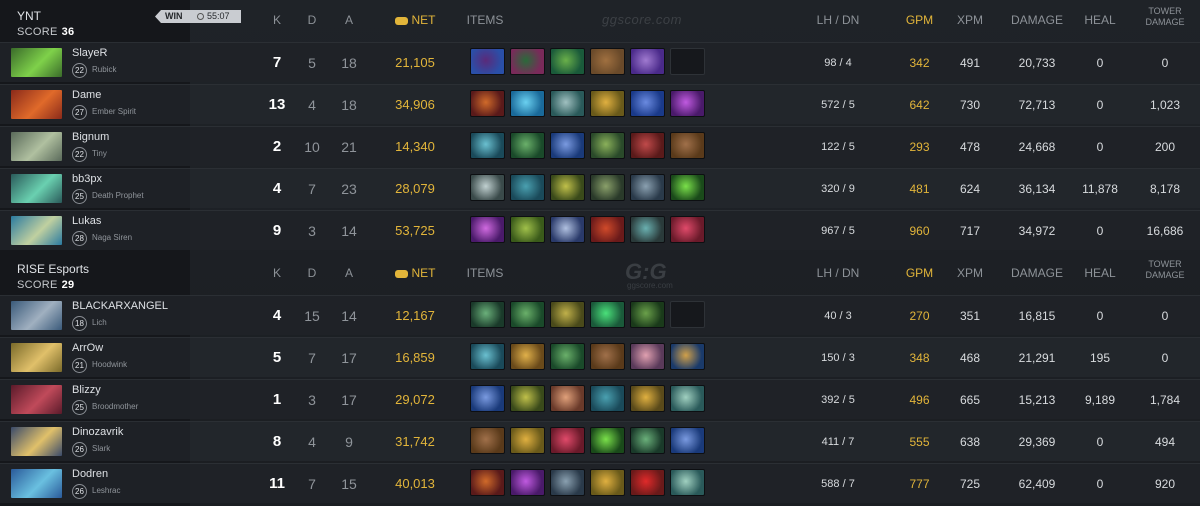 The height and width of the screenshot is (506, 1200). I want to click on player-name: BLACKARXANGEL, so click(120, 306).